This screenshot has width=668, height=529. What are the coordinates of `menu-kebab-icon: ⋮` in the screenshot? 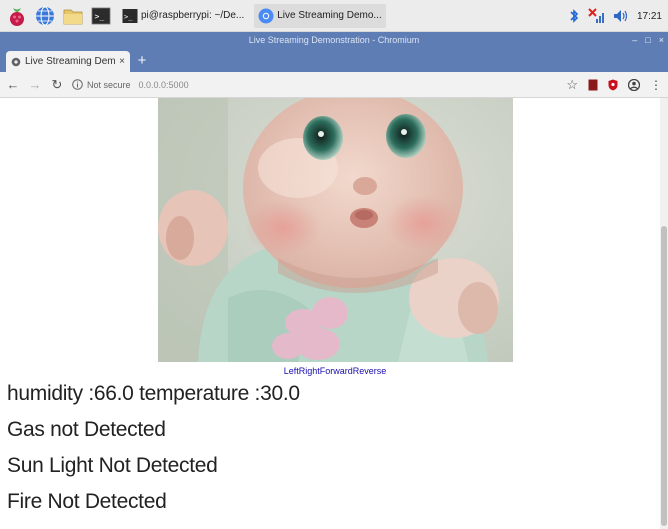 It's located at (656, 85).